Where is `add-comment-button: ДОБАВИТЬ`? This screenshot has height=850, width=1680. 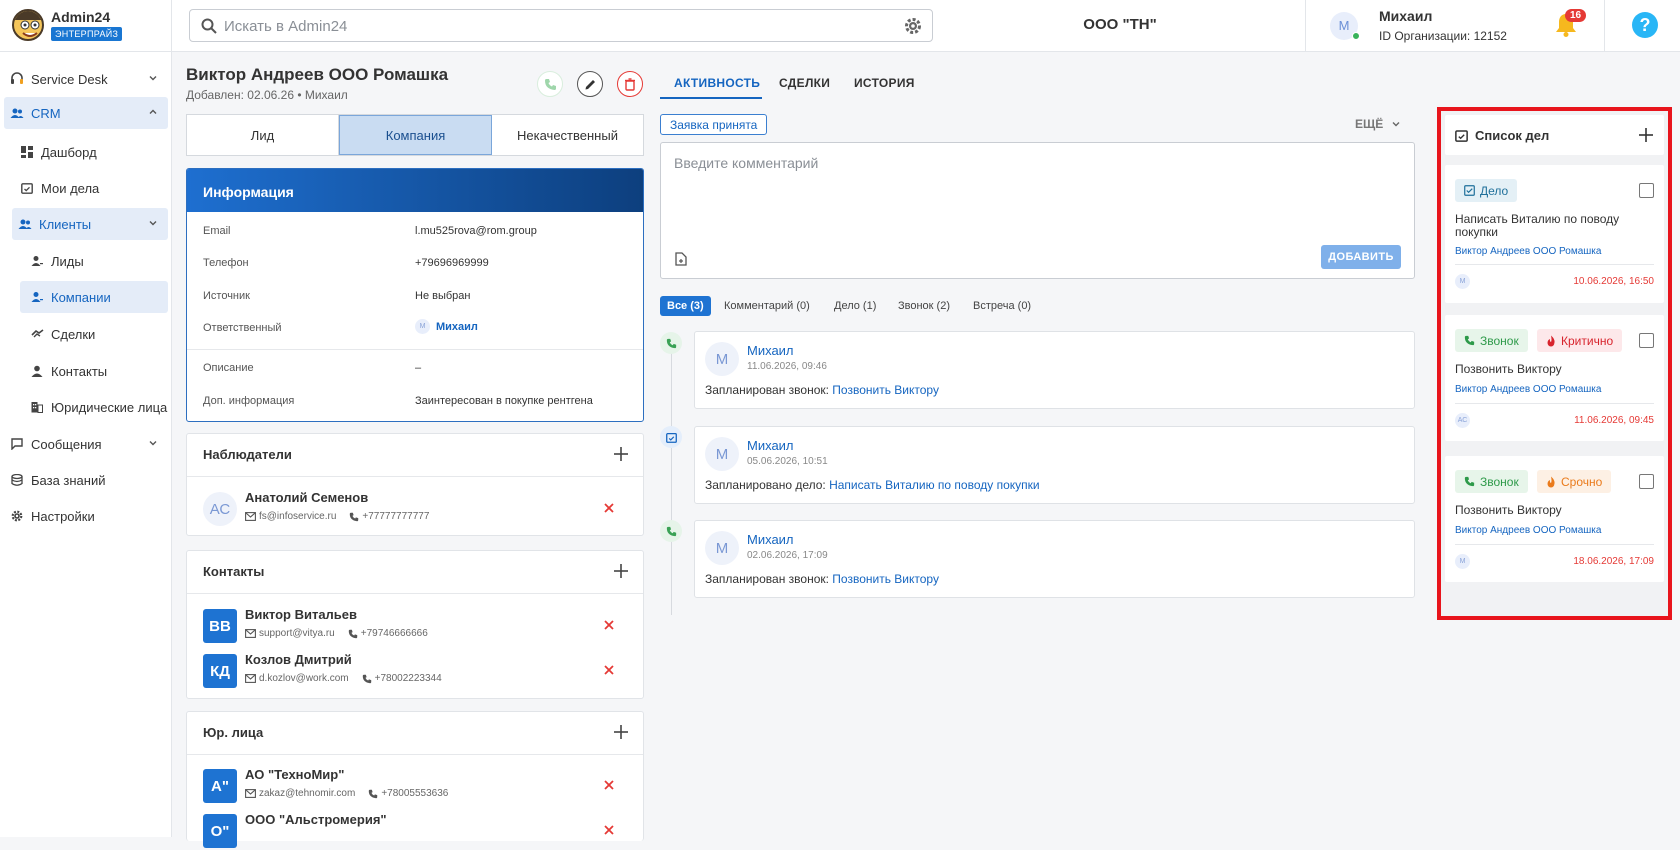
add-comment-button: ДОБАВИТЬ is located at coordinates (1361, 257).